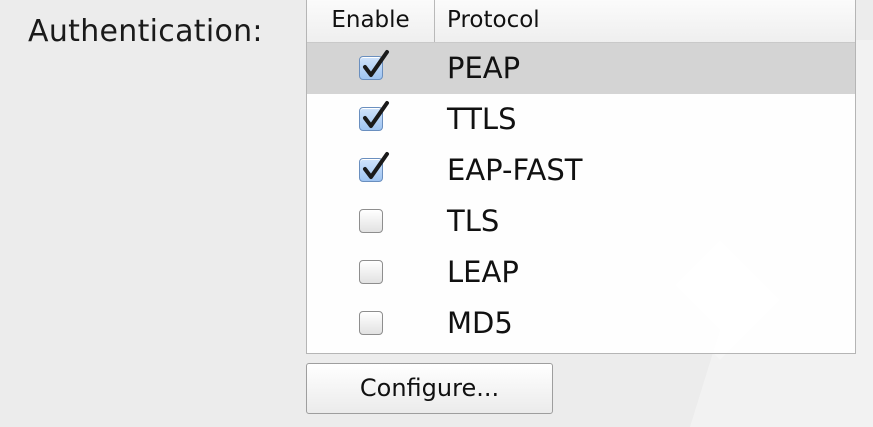 Image resolution: width=873 pixels, height=427 pixels. Describe the element at coordinates (515, 170) in the screenshot. I see `protocol-label: EAP-FAST` at that location.